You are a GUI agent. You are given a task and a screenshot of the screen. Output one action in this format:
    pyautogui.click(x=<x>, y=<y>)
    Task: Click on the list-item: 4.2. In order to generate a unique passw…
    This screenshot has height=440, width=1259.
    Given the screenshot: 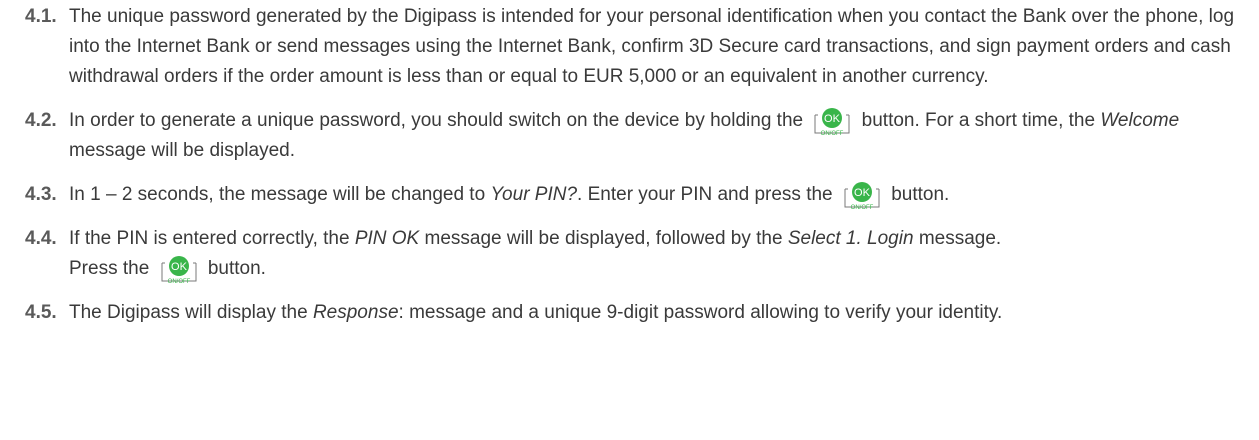 What is the action you would take?
    pyautogui.click(x=629, y=136)
    